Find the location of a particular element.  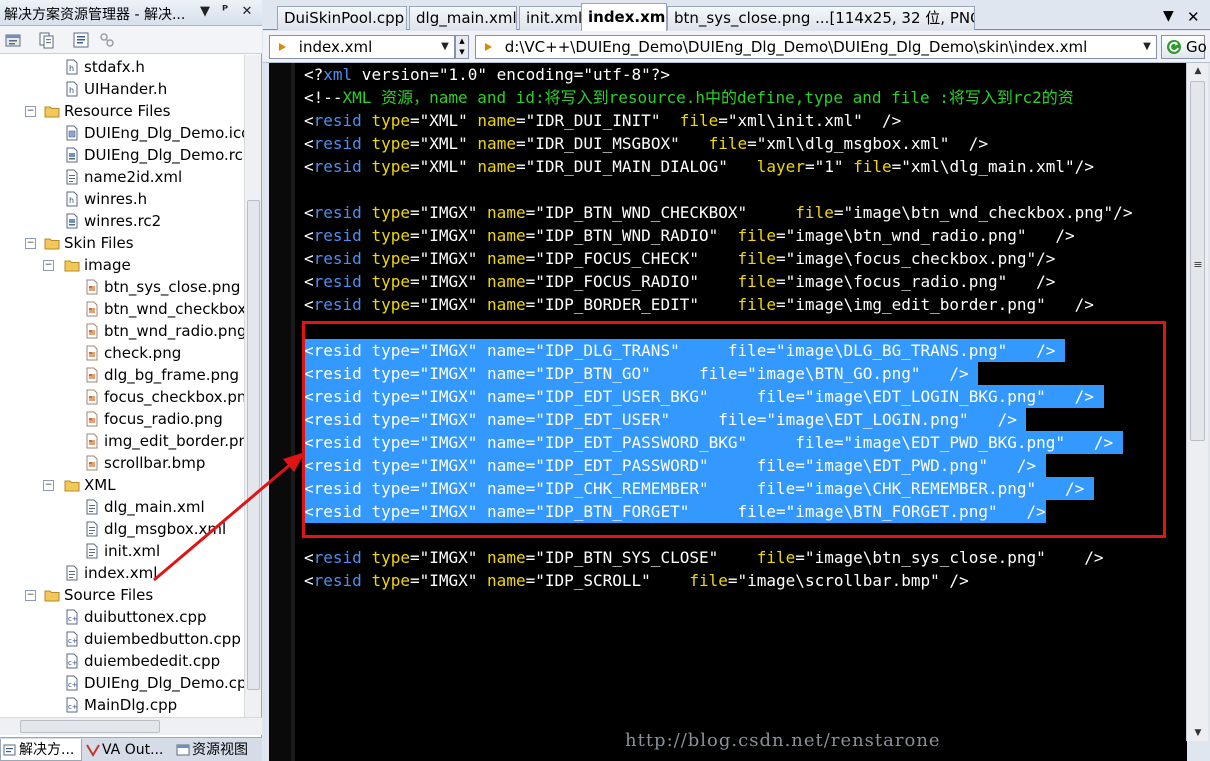

tree-item: XML is located at coordinates (90, 485).